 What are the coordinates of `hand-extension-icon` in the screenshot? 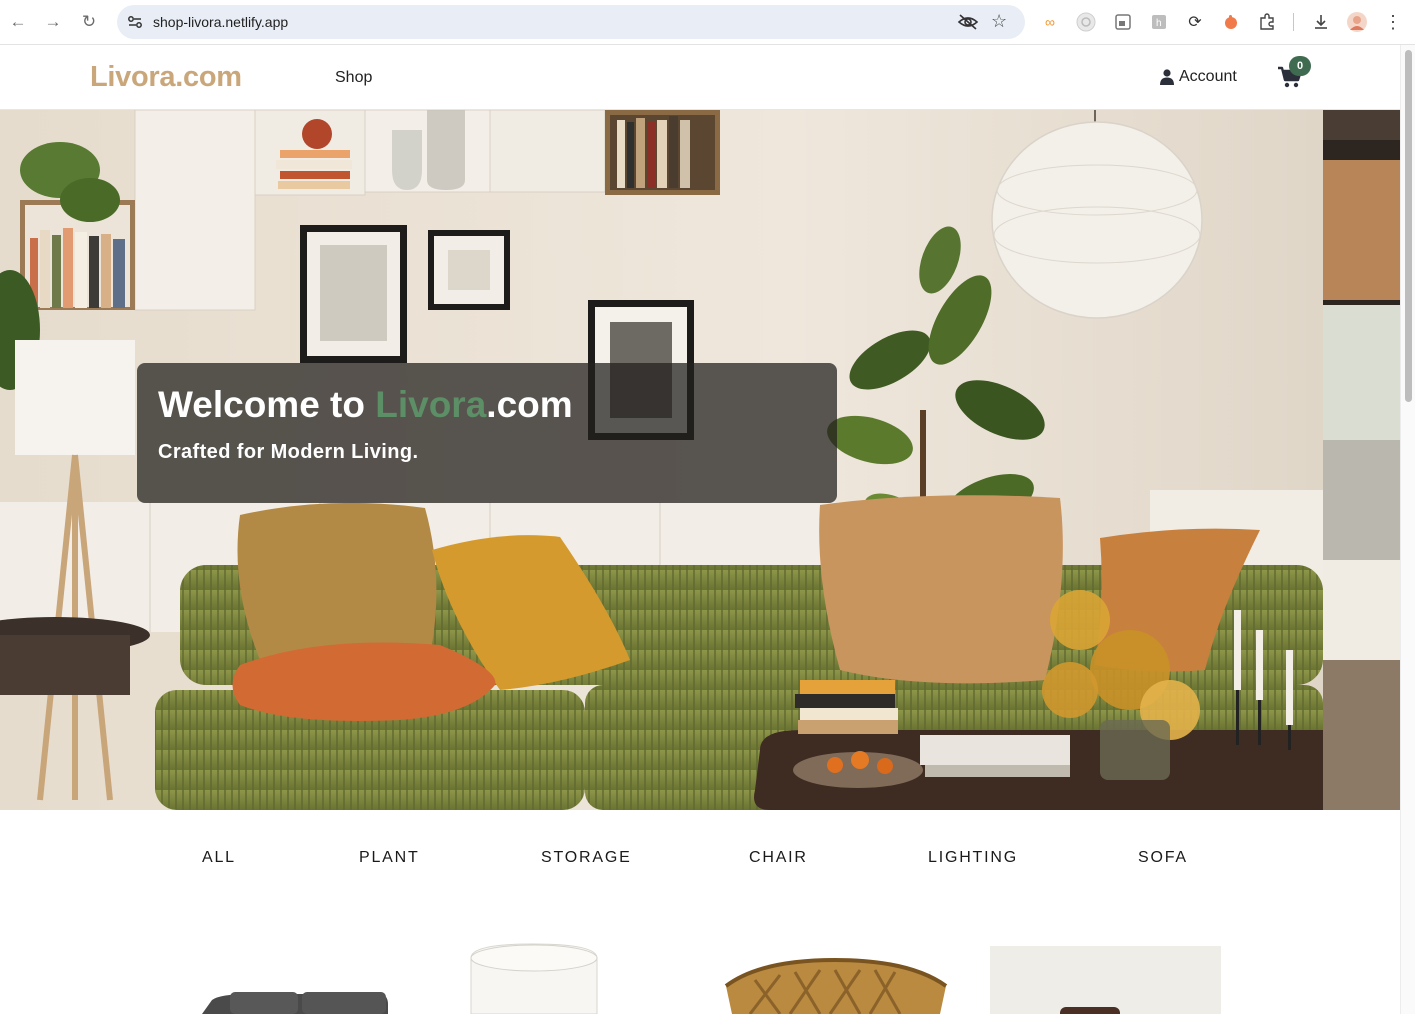 It's located at (1231, 22).